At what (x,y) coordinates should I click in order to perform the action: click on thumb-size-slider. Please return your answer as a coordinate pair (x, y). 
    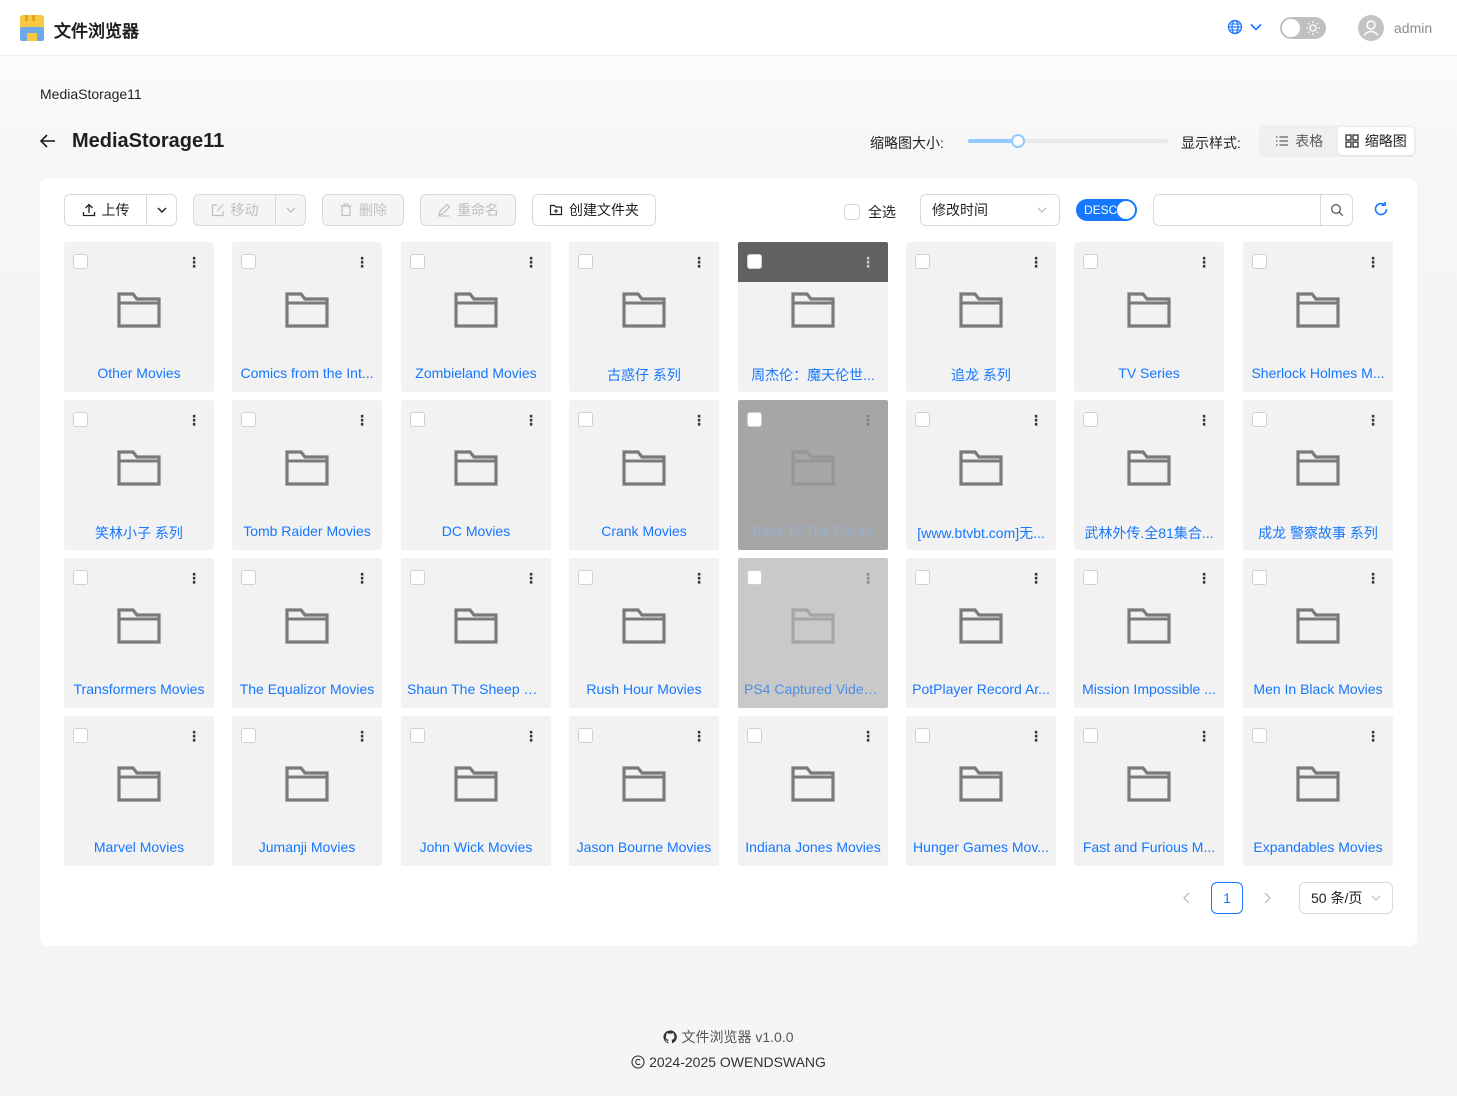
    Looking at the image, I should click on (1068, 140).